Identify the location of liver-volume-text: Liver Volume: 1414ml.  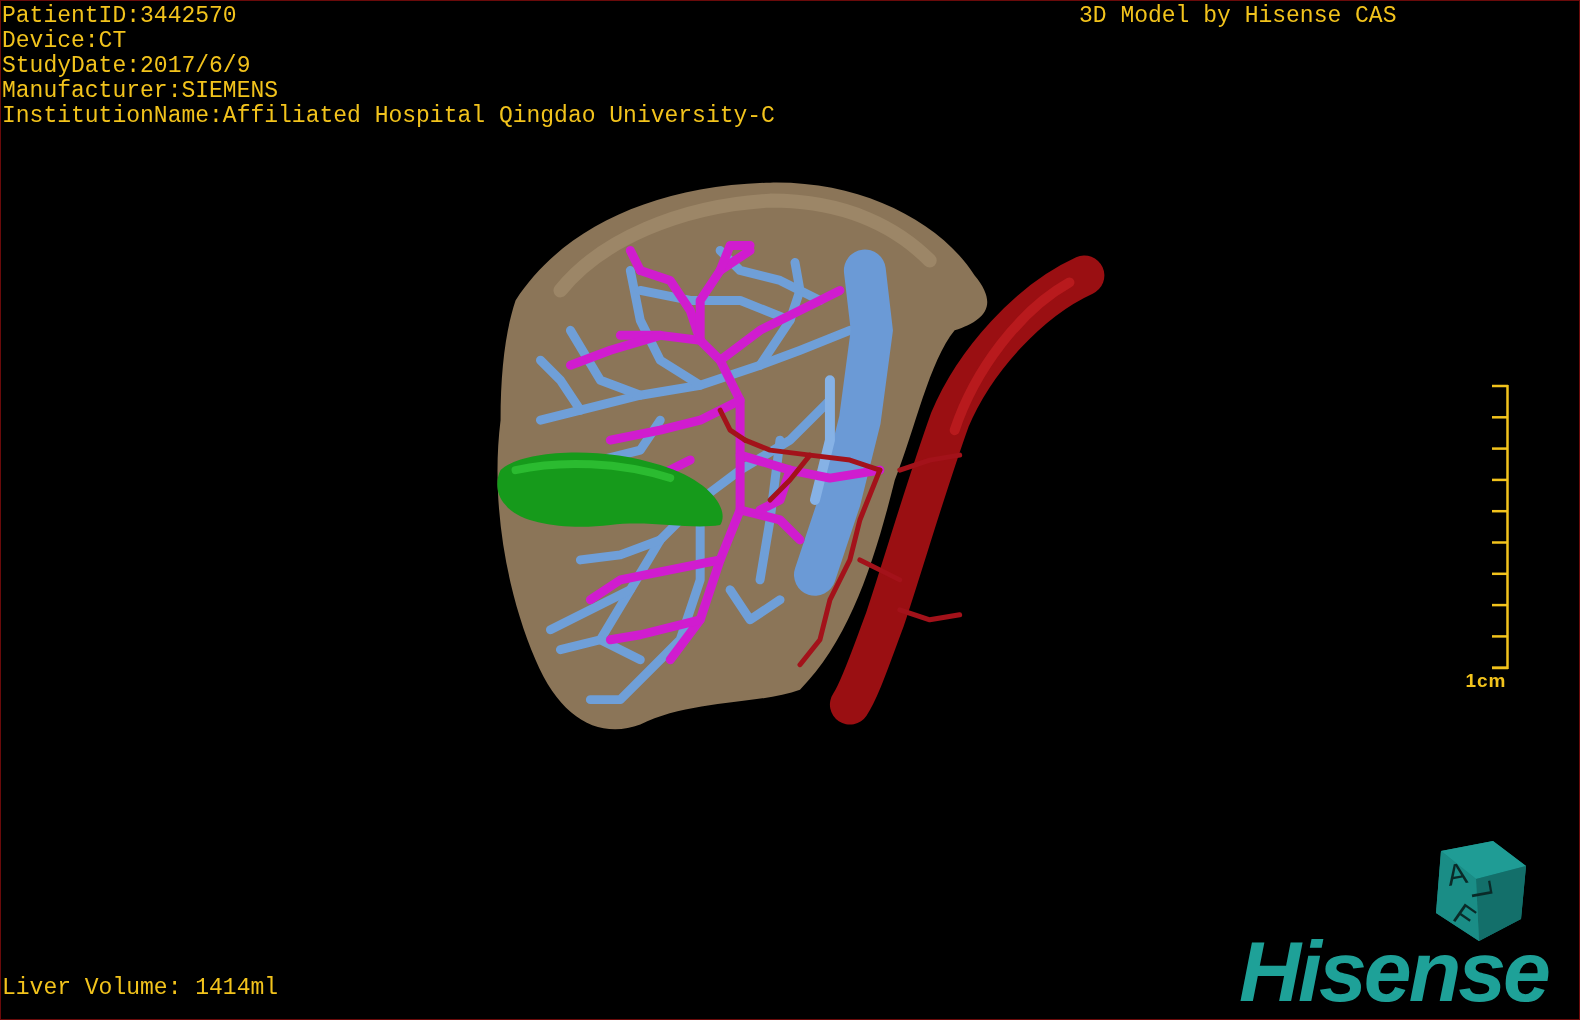
(140, 988).